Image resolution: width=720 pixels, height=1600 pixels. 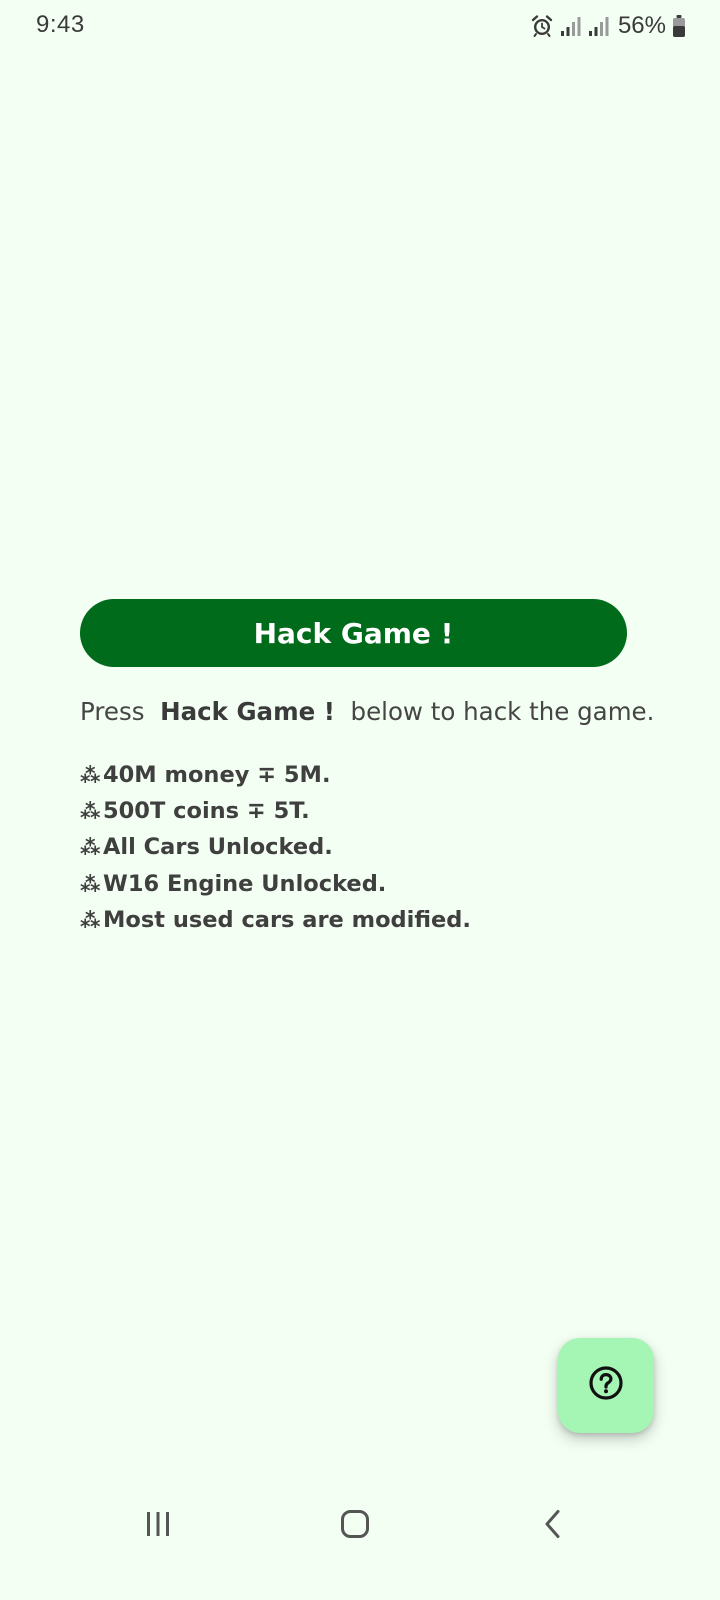 What do you see at coordinates (206, 811) in the screenshot?
I see `feature-text: 500T coins ∓ 5T.` at bounding box center [206, 811].